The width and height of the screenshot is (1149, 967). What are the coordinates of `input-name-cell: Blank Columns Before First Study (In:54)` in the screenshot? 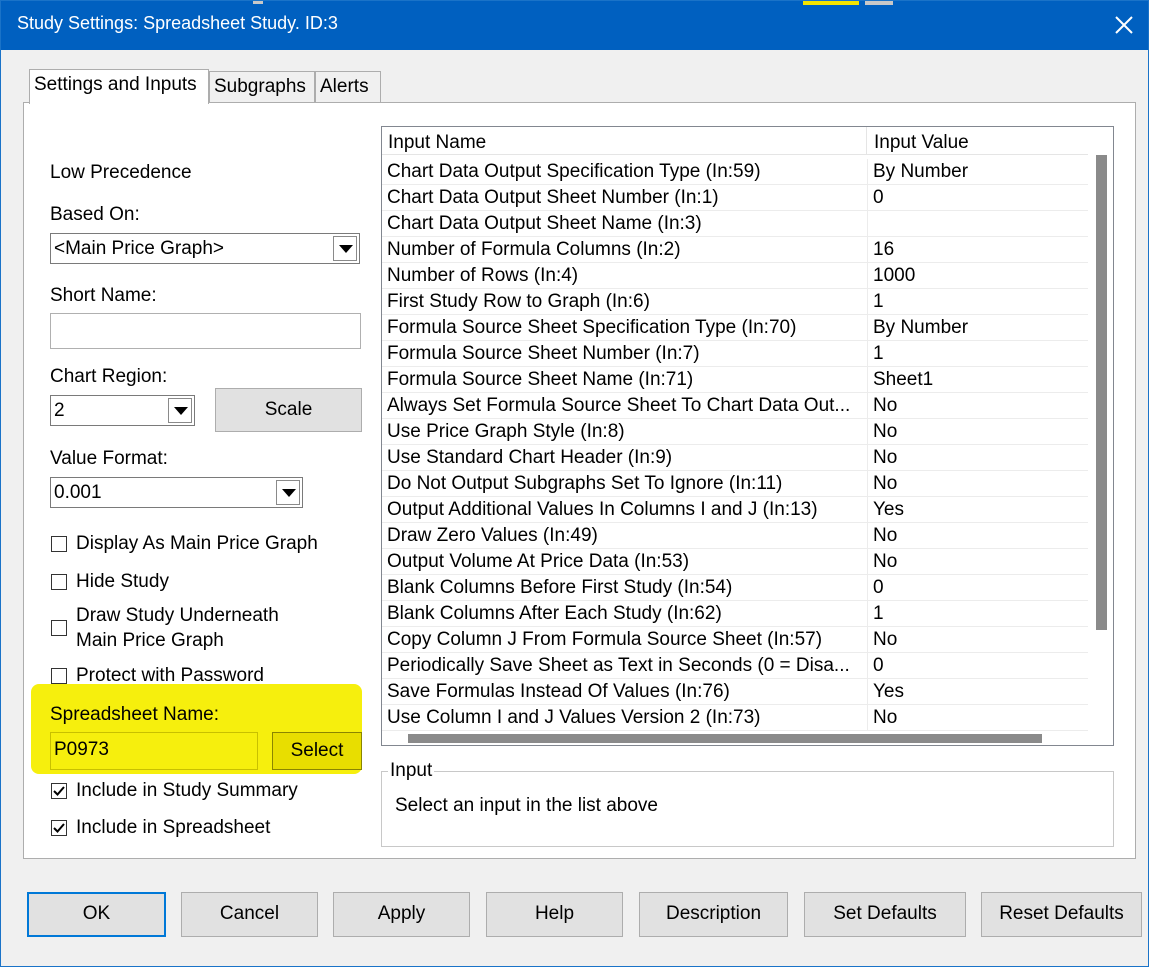 It's located at (560, 587).